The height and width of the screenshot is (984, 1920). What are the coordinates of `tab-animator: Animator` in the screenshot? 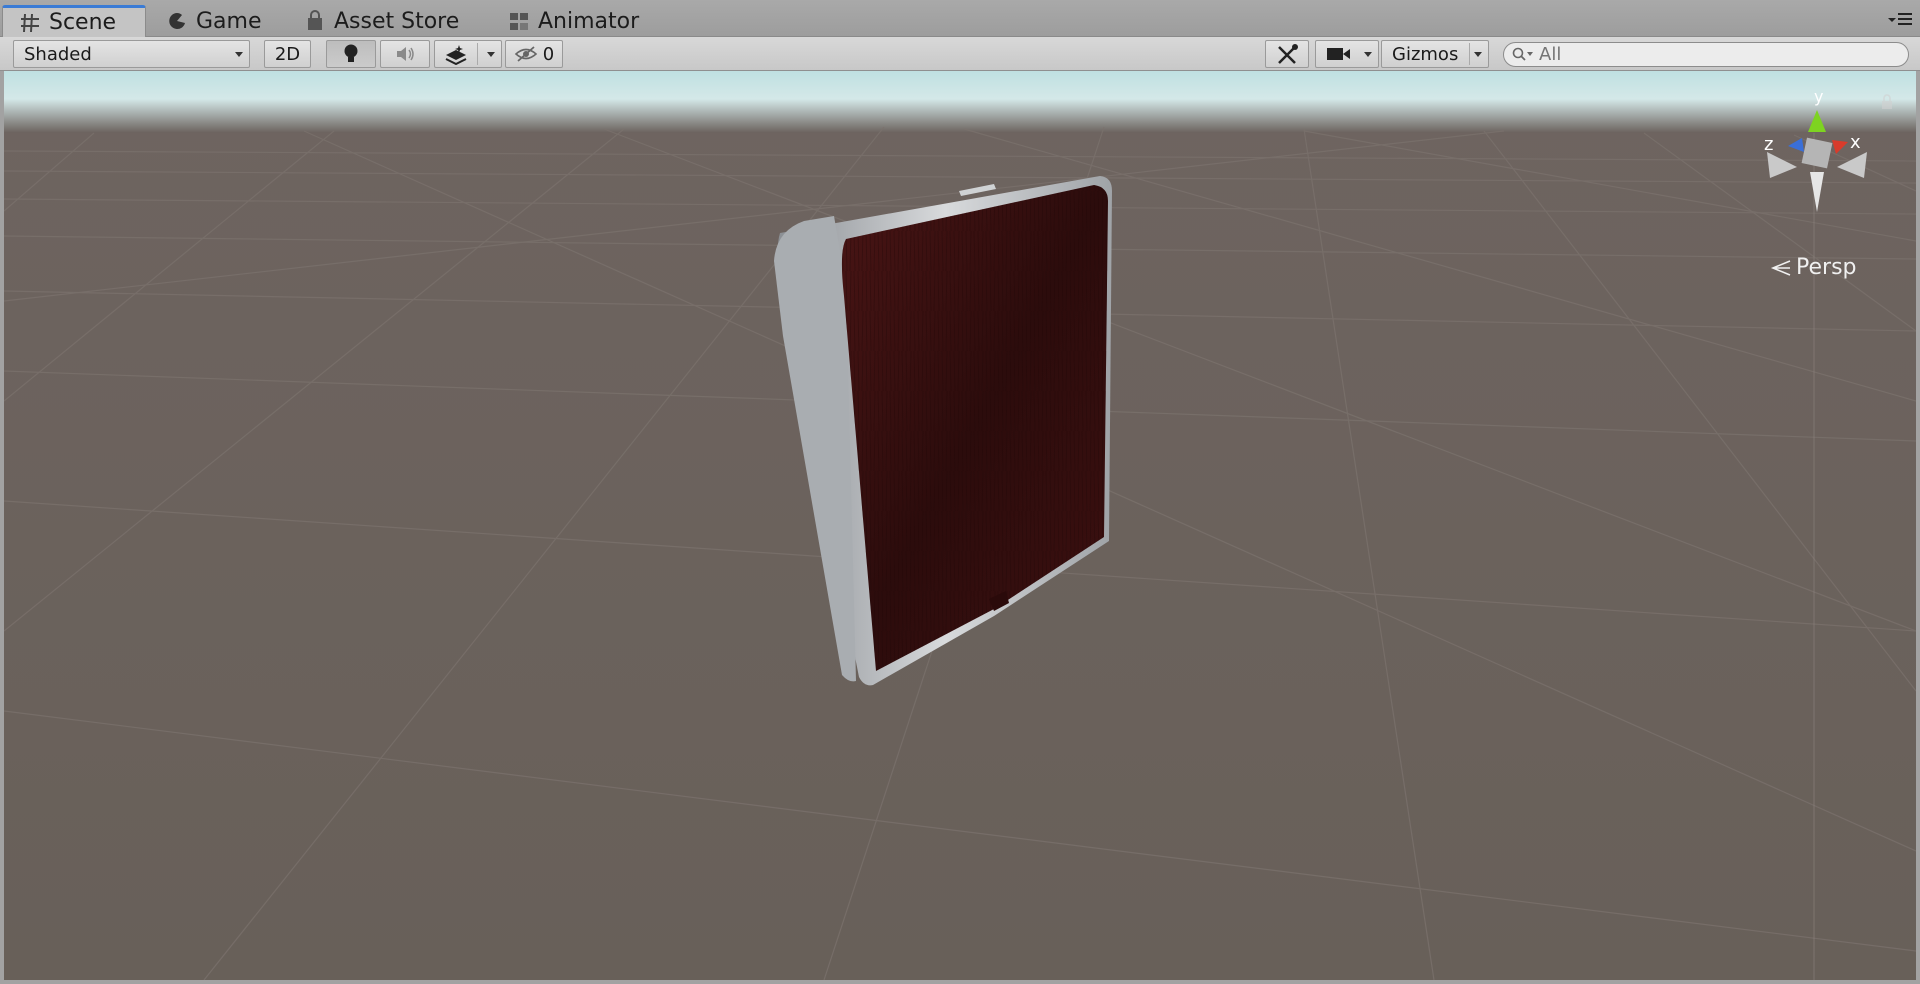 It's located at (573, 21).